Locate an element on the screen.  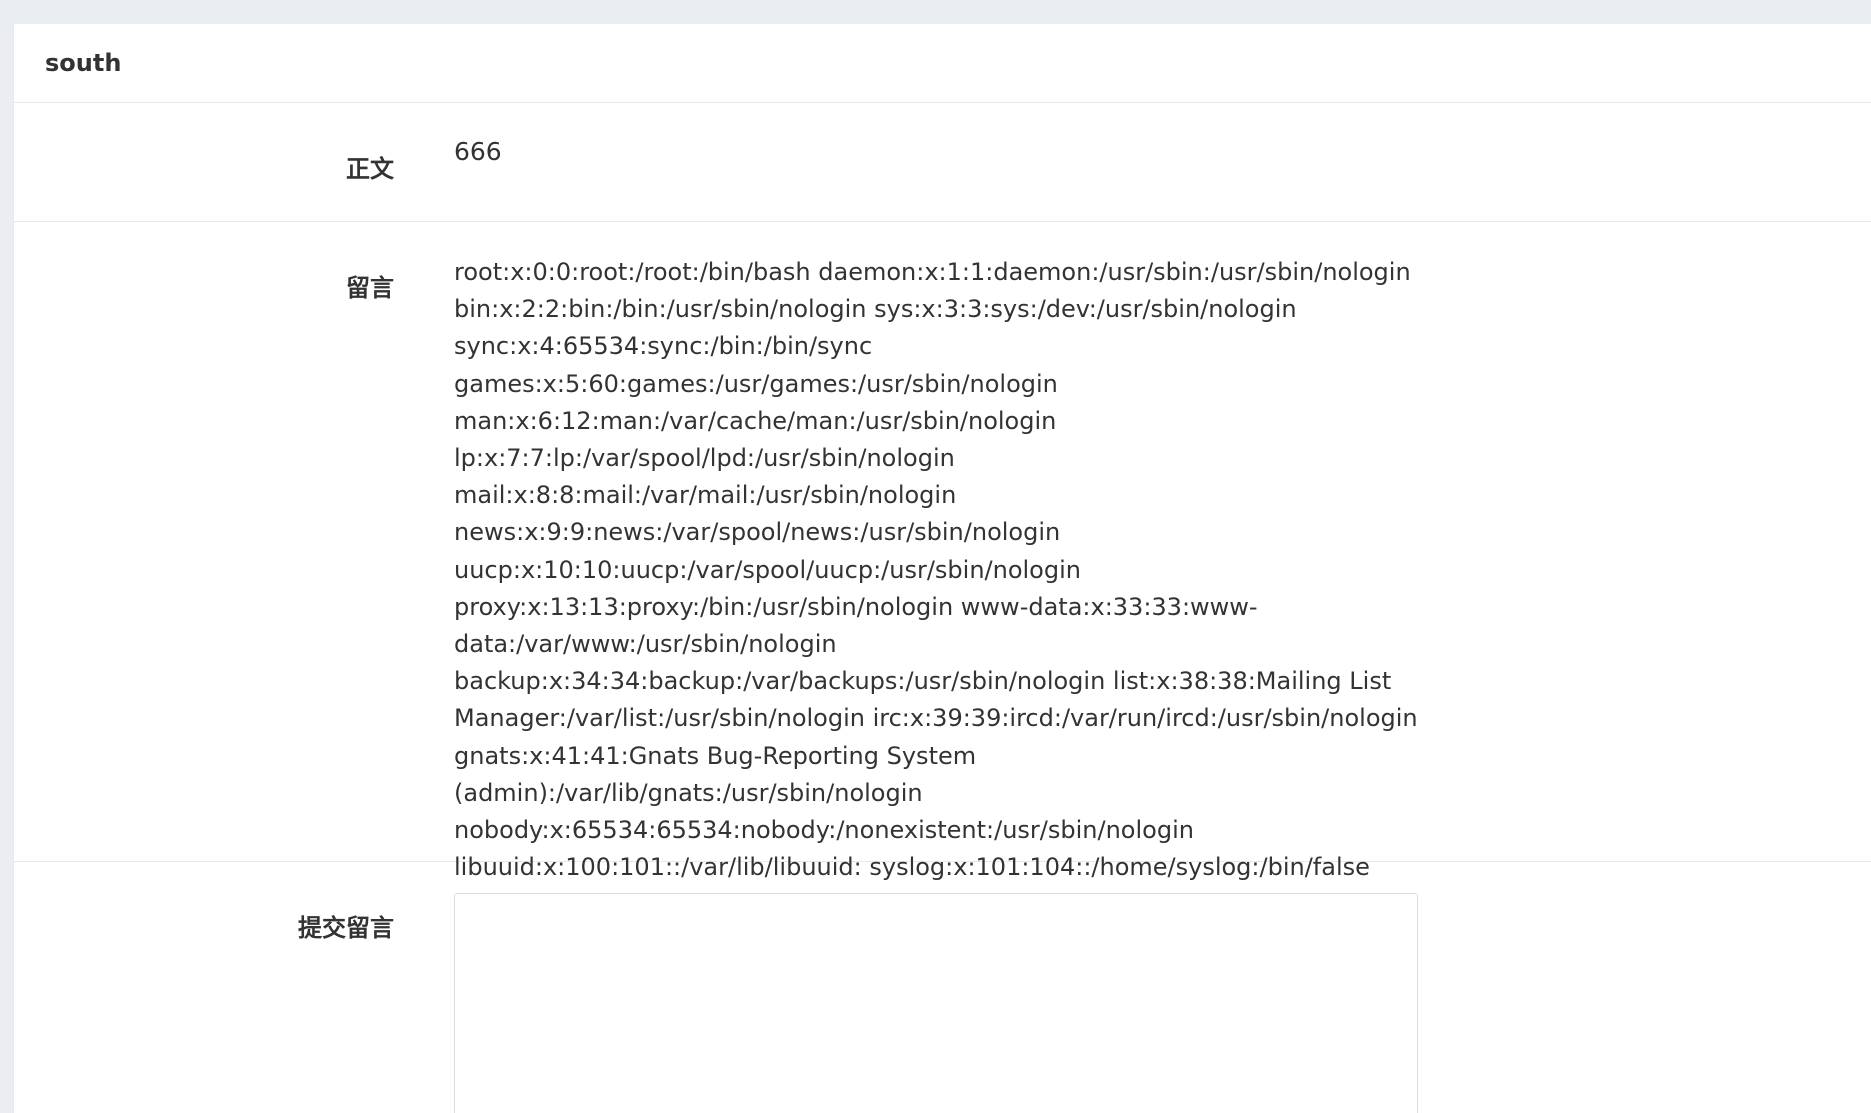
body-row: 正文 666 is located at coordinates (942, 162).